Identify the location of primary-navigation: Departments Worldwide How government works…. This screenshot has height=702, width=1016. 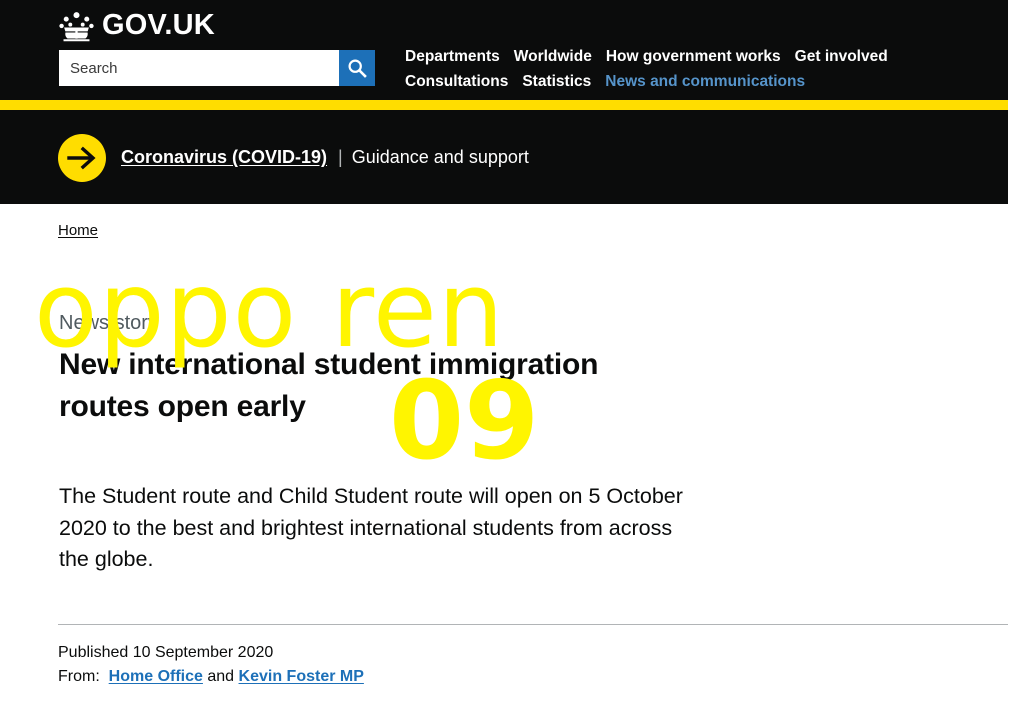
(655, 69).